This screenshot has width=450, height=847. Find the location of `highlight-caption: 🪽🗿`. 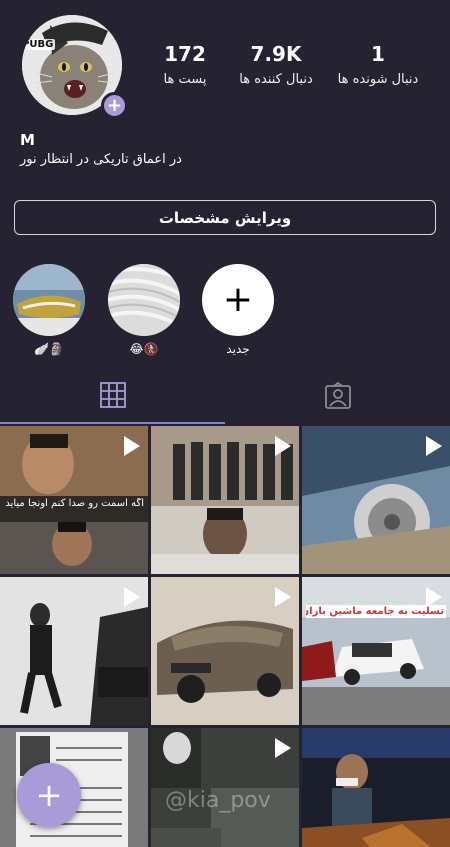

highlight-caption: 🪽🗿 is located at coordinates (49, 349).